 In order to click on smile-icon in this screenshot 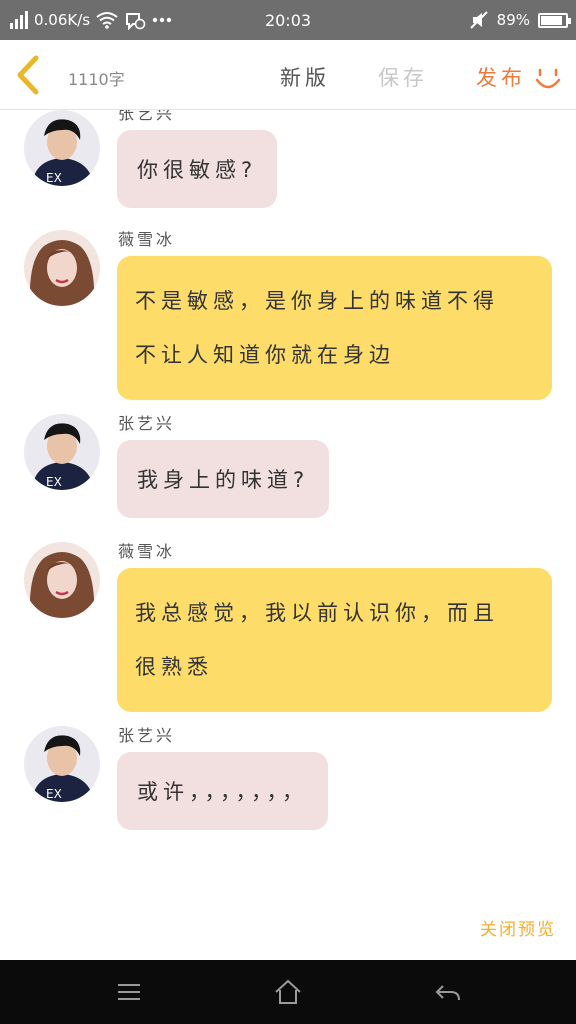, I will do `click(548, 79)`.